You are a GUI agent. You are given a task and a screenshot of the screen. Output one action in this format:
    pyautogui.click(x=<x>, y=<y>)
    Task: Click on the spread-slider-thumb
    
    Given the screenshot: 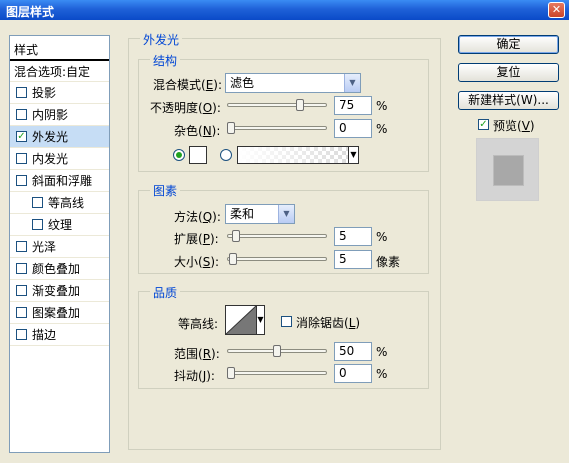 What is the action you would take?
    pyautogui.click(x=235, y=236)
    